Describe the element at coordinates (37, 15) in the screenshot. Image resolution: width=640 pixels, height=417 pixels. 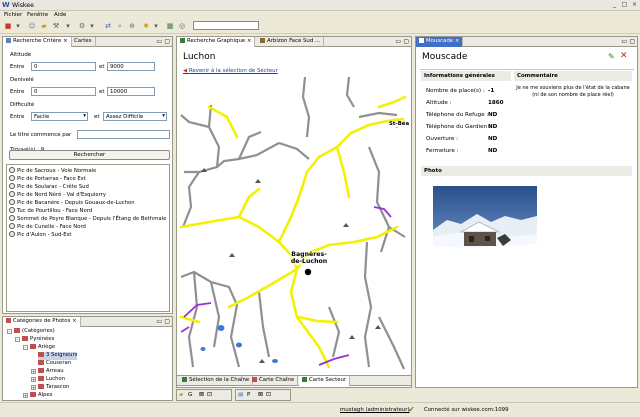
I see `menu-fenetre: Fenêtre` at that location.